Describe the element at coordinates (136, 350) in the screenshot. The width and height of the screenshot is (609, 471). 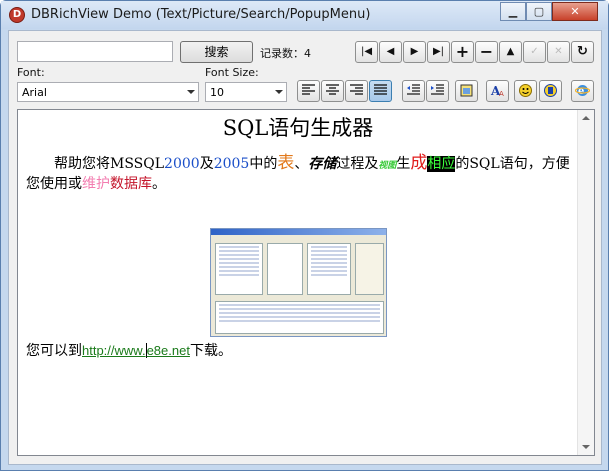
I see `download-link: http://www.e8e.net` at that location.